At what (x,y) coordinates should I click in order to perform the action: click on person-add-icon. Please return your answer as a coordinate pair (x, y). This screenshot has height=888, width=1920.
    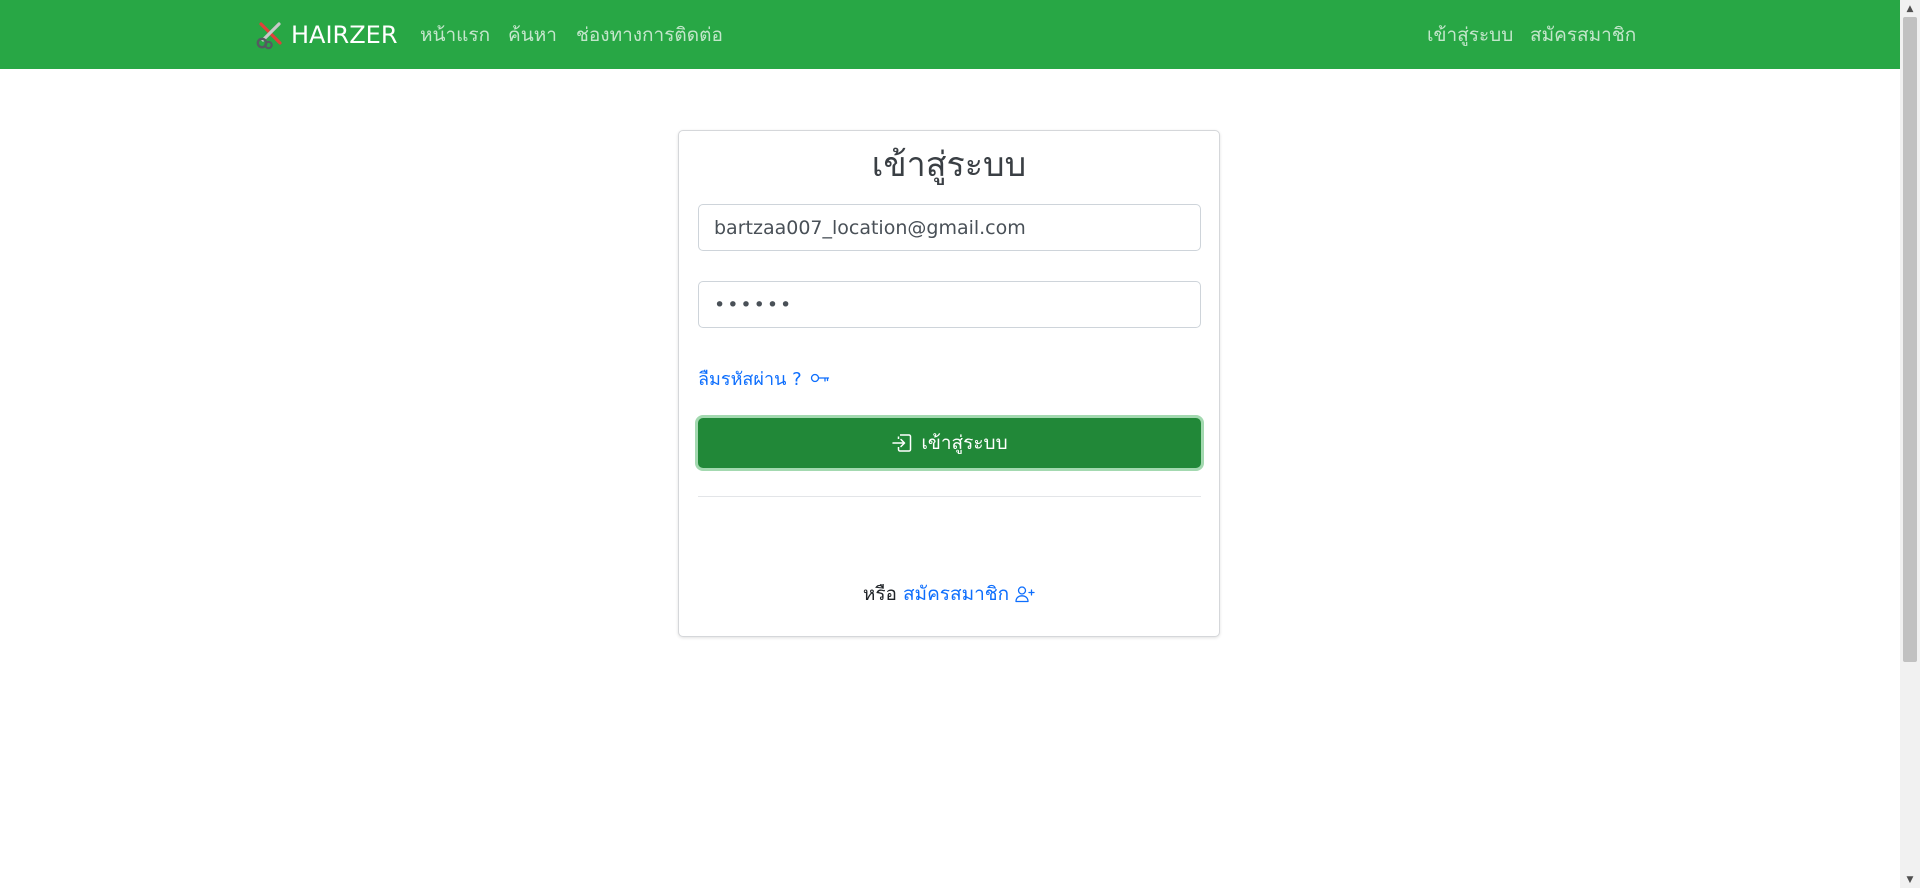
    Looking at the image, I should click on (1025, 594).